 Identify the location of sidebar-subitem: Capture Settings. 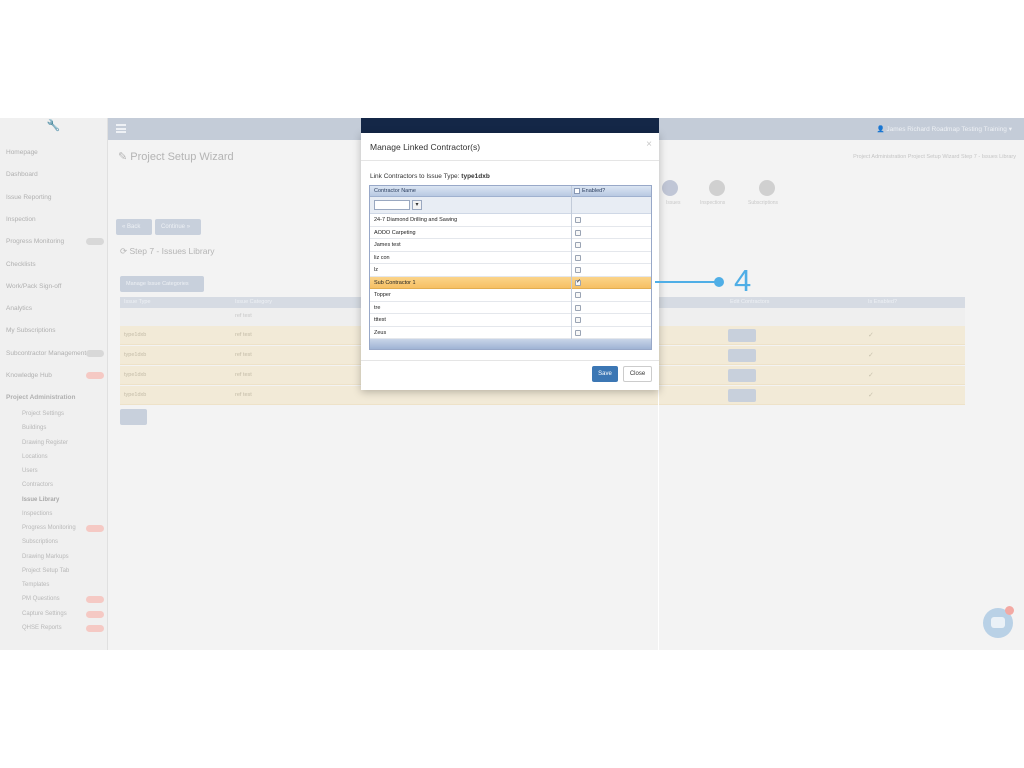
(44, 614).